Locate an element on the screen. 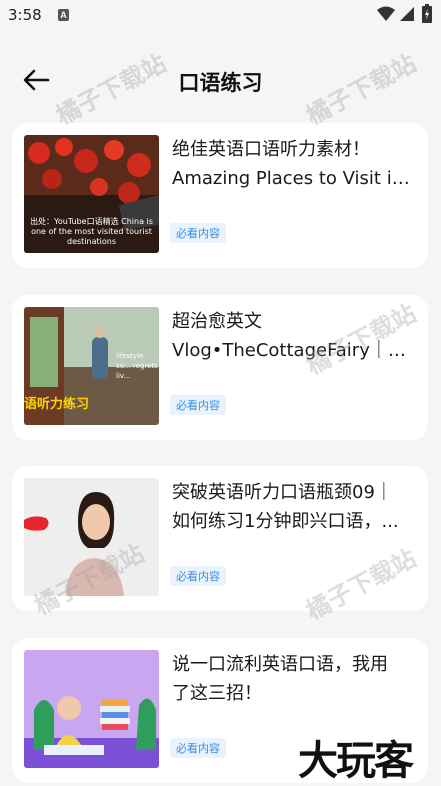 The height and width of the screenshot is (786, 441). status-time: 3:58 is located at coordinates (25, 15).